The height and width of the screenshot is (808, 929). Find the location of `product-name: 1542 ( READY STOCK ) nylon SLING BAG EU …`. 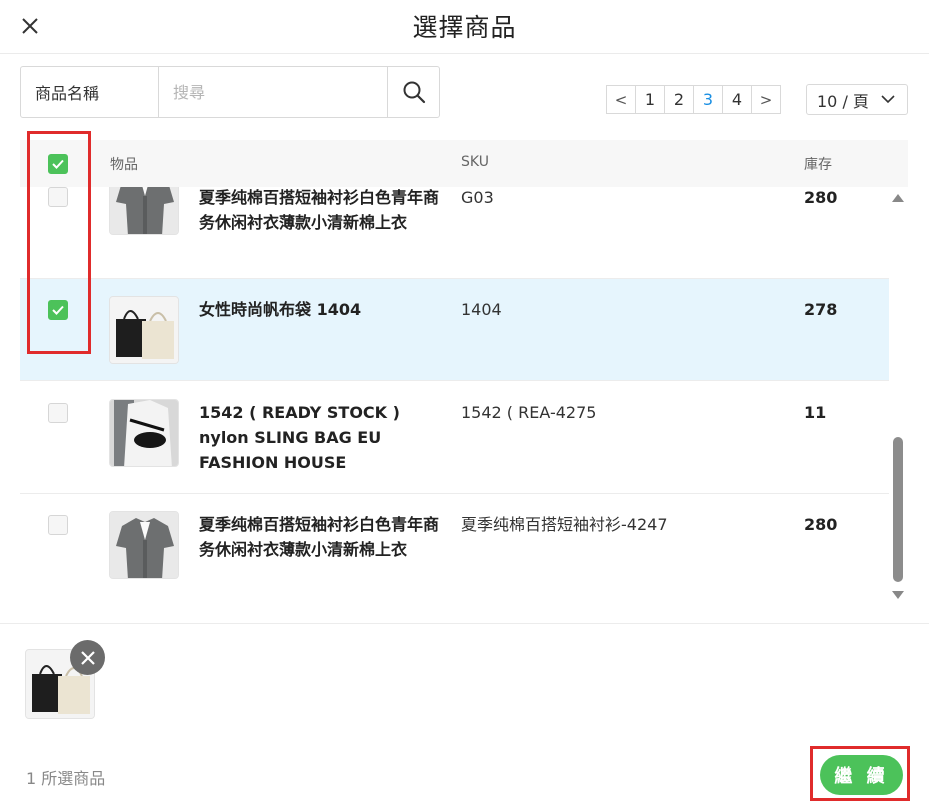

product-name: 1542 ( READY STOCK ) nylon SLING BAG EU … is located at coordinates (299, 437).